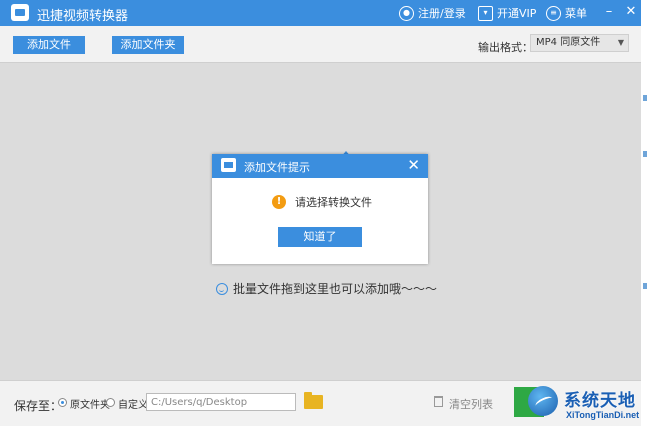 The height and width of the screenshot is (426, 650). What do you see at coordinates (645, 213) in the screenshot?
I see `right-edge-strip` at bounding box center [645, 213].